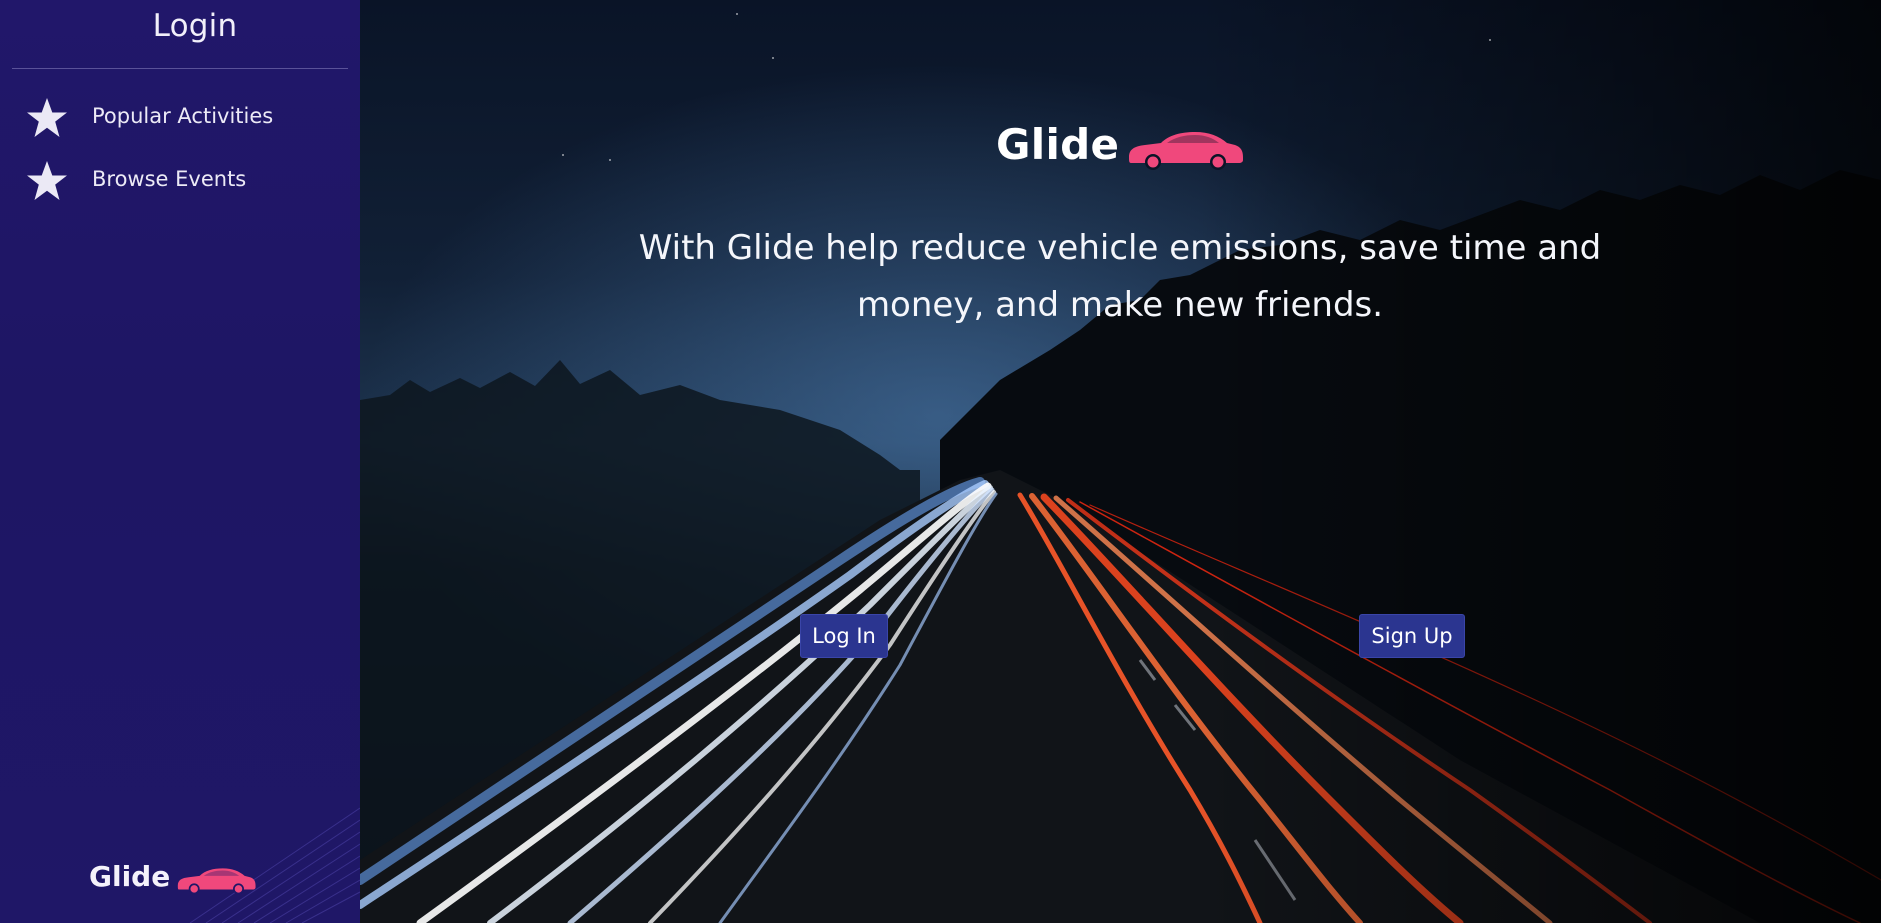 This screenshot has height=923, width=1881. What do you see at coordinates (1058, 144) in the screenshot?
I see `hero-brand-name: Glide` at bounding box center [1058, 144].